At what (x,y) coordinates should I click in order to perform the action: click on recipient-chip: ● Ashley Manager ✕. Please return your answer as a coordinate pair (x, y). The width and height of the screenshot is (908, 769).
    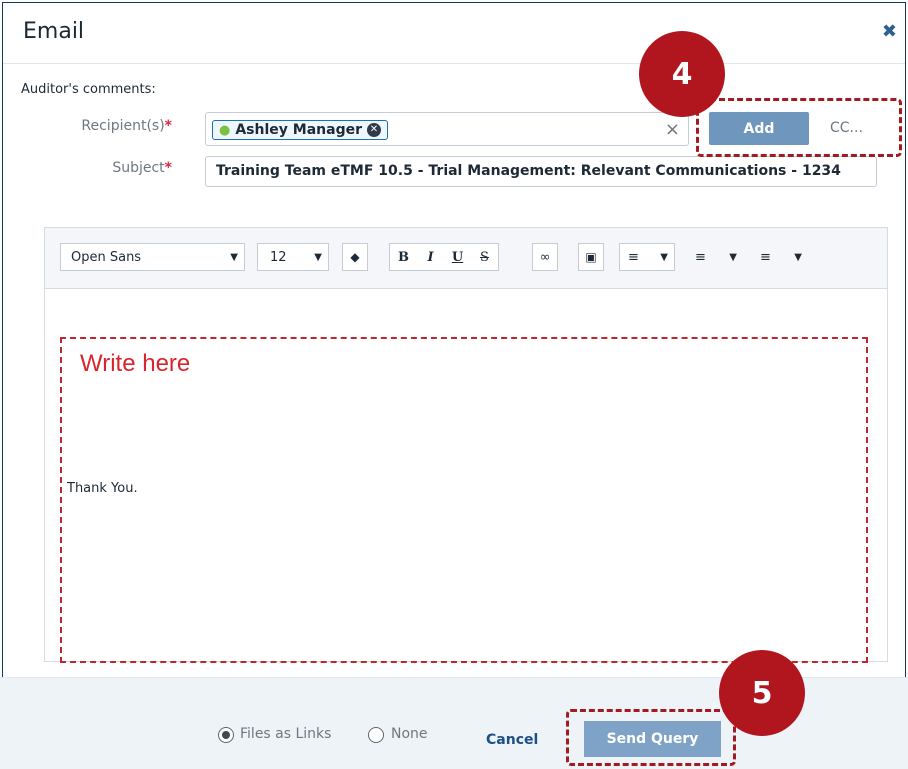
    Looking at the image, I should click on (300, 130).